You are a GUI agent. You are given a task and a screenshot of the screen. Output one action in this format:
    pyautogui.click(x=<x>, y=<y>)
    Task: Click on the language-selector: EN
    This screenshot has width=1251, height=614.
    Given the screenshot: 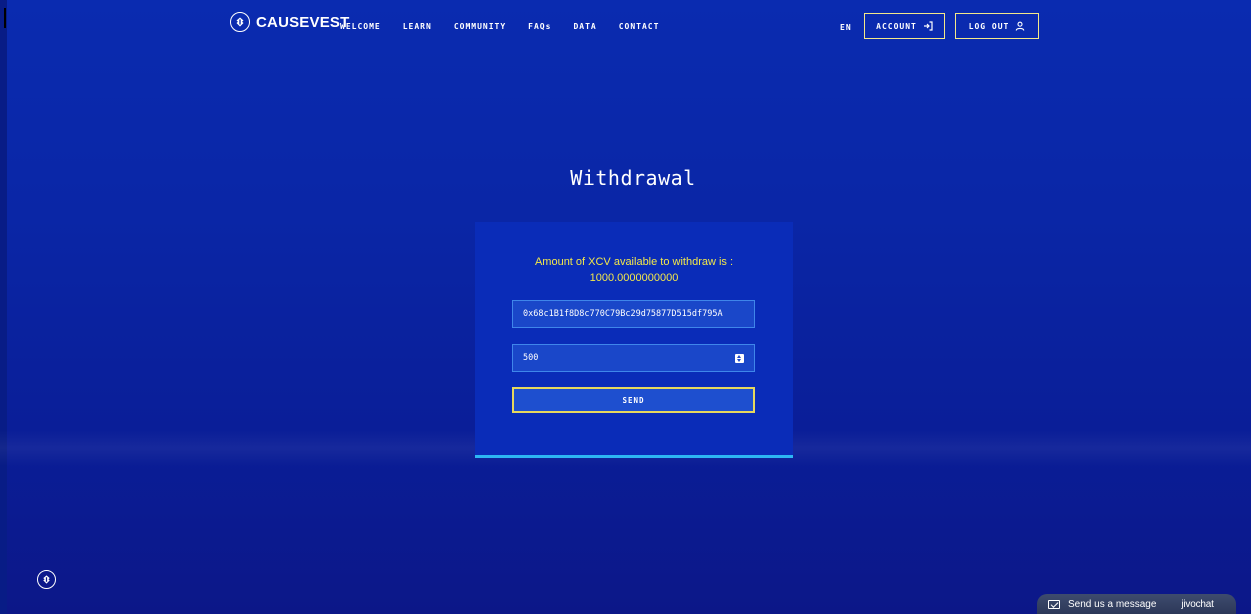 What is the action you would take?
    pyautogui.click(x=846, y=27)
    